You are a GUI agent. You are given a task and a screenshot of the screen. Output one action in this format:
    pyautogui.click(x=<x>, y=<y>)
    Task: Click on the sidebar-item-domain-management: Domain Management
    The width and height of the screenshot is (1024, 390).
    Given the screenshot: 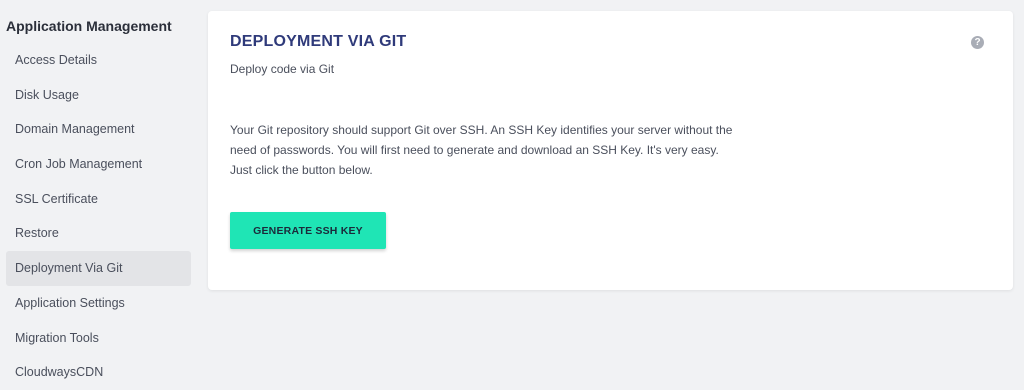 What is the action you would take?
    pyautogui.click(x=98, y=129)
    